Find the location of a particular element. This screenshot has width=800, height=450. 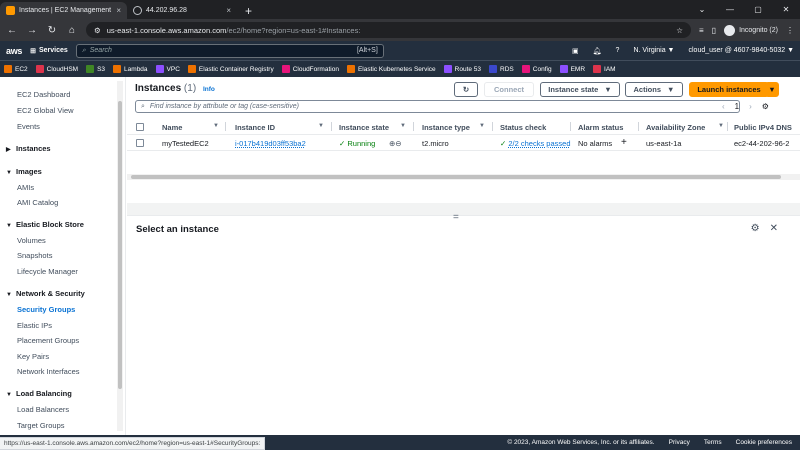

services-menu: ⊞ Services is located at coordinates (49, 51).